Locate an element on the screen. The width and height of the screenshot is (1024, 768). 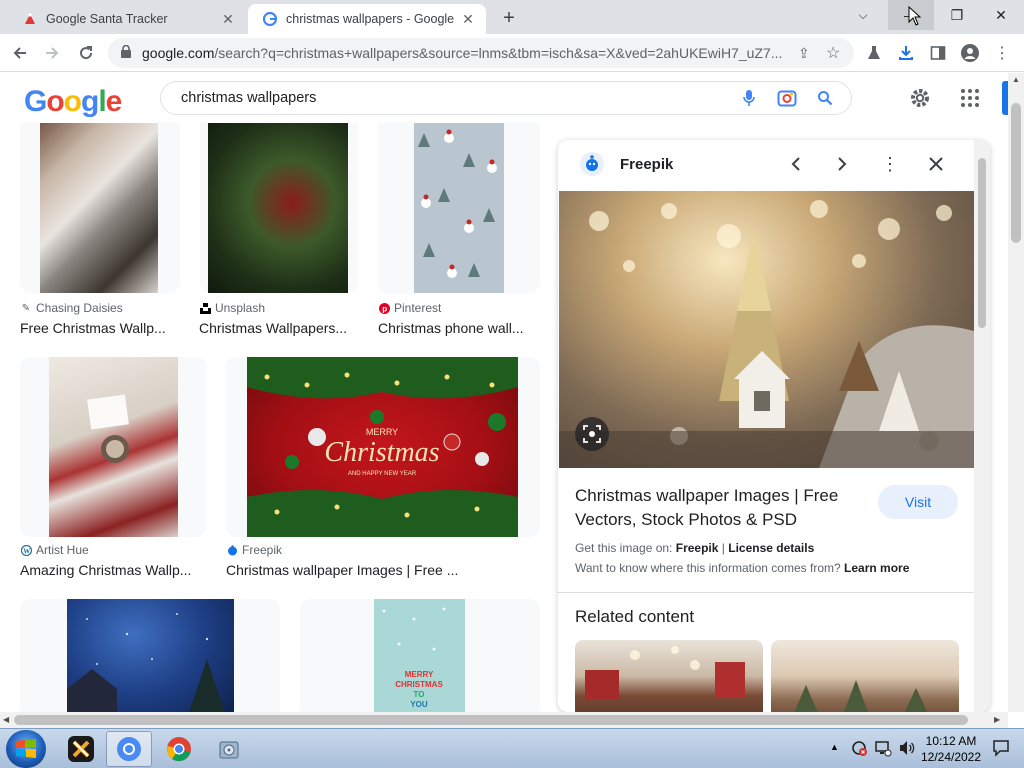
bookmark-star-icon: ☆ is located at coordinates (833, 53).